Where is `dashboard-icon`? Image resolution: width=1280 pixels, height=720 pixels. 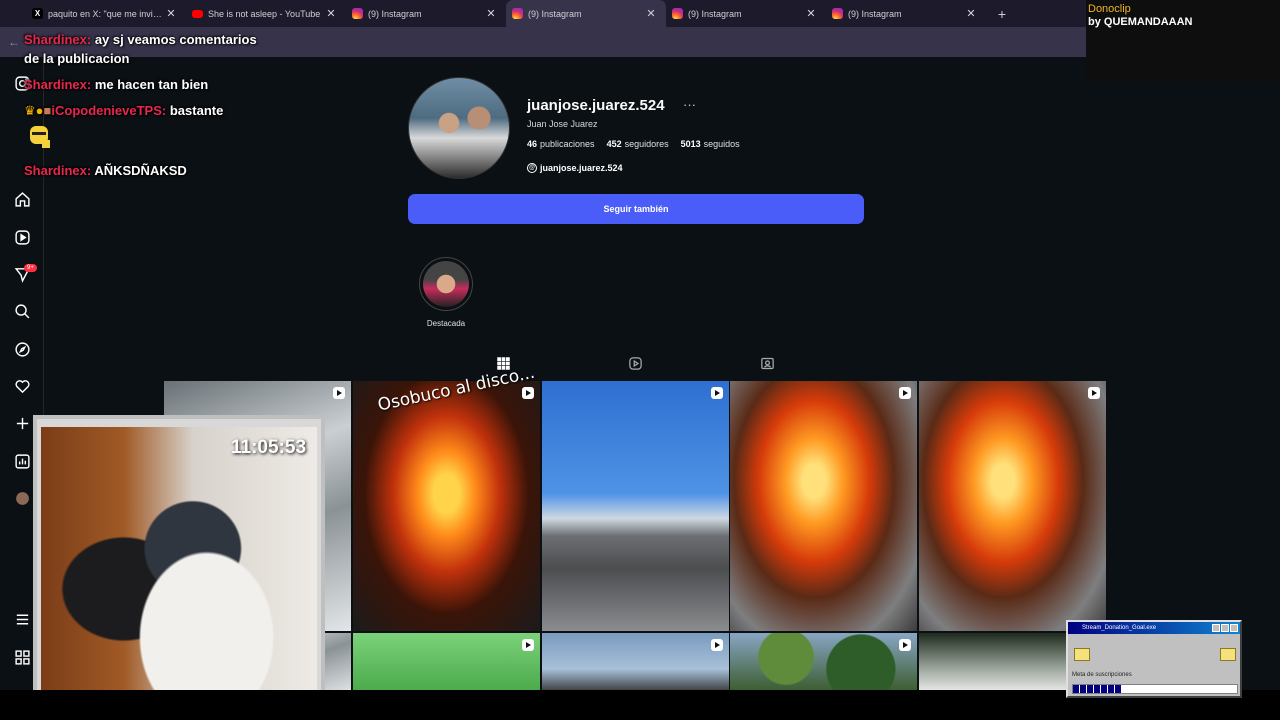 dashboard-icon is located at coordinates (22, 461).